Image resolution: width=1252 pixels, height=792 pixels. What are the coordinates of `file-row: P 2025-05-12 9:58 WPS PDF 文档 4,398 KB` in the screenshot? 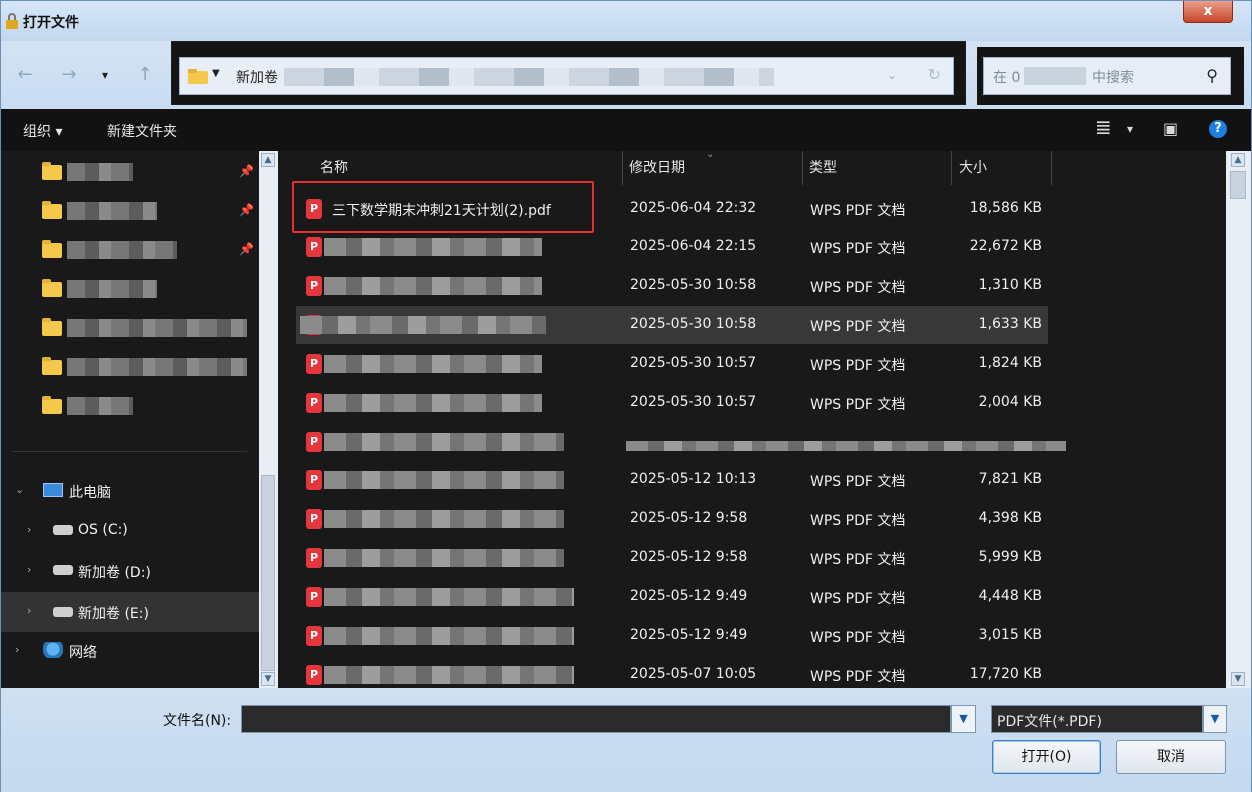 It's located at (672, 519).